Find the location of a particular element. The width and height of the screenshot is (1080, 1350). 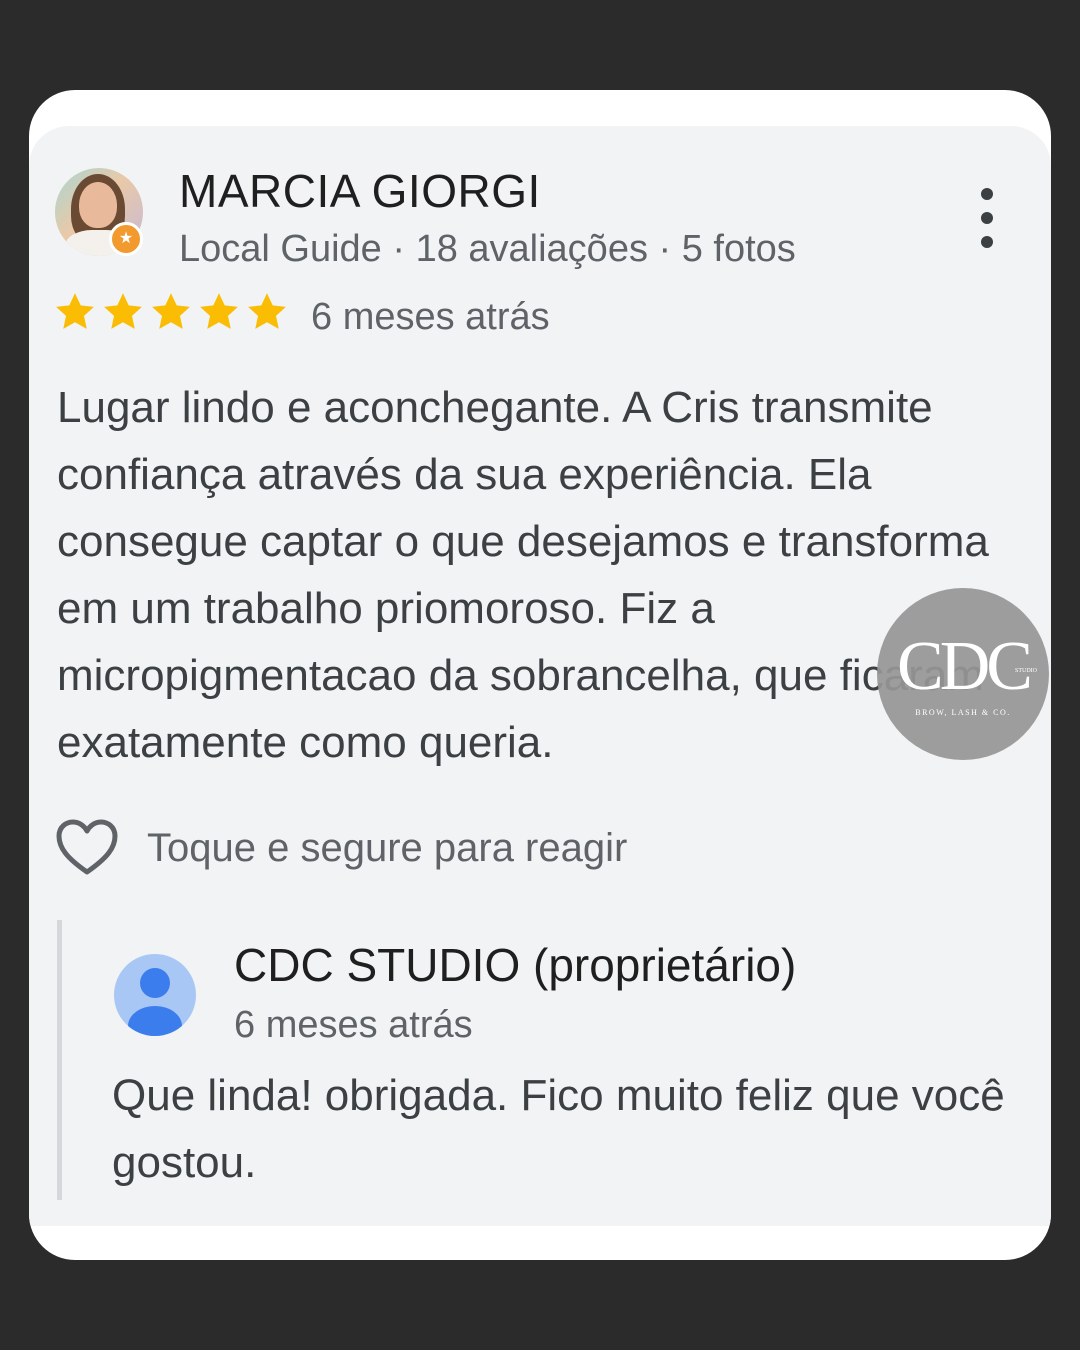

watermark-sub-text: BROW, LASH & CO. is located at coordinates (963, 712).